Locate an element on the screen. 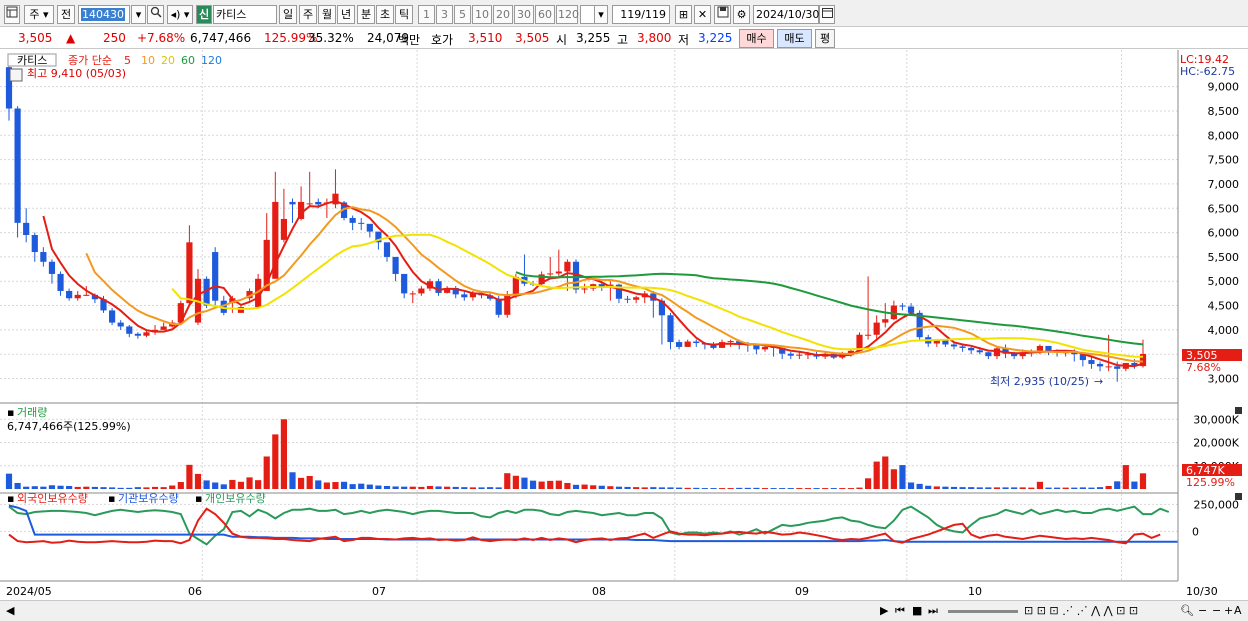 The height and width of the screenshot is (621, 1248). volume-tick-label: 20,000K is located at coordinates (1216, 443).